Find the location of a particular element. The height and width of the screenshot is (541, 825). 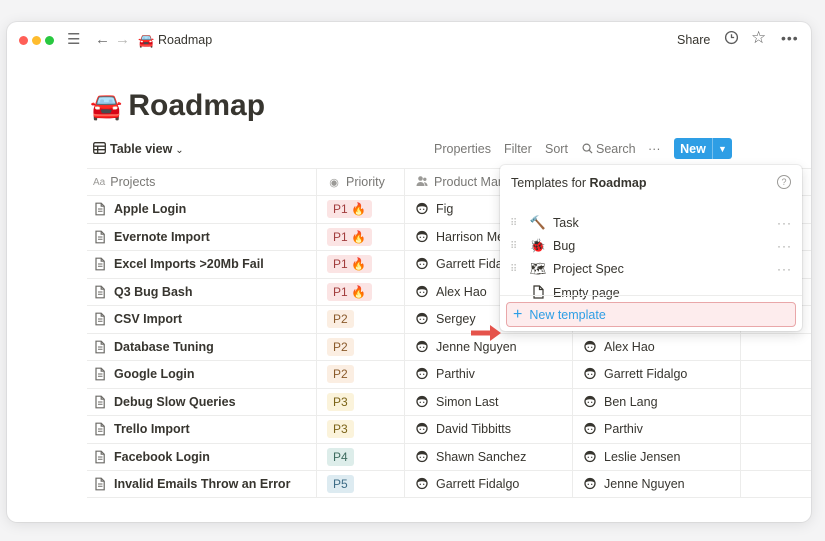

table-row: Google Login P2 Parthiv Garrett Fidalgo is located at coordinates (449, 374).